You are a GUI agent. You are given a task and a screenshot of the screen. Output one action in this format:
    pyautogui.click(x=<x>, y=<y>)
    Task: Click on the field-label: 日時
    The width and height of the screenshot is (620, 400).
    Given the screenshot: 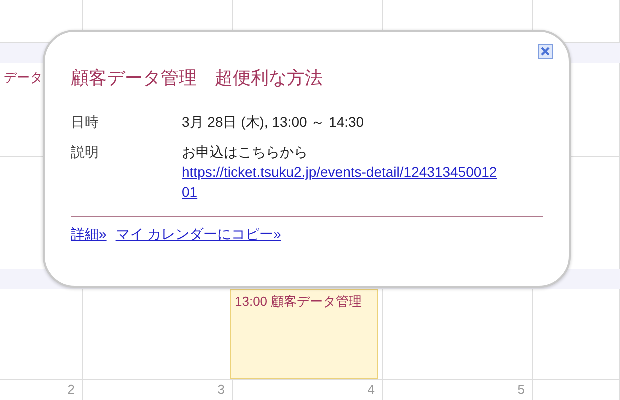 What is the action you would take?
    pyautogui.click(x=85, y=122)
    